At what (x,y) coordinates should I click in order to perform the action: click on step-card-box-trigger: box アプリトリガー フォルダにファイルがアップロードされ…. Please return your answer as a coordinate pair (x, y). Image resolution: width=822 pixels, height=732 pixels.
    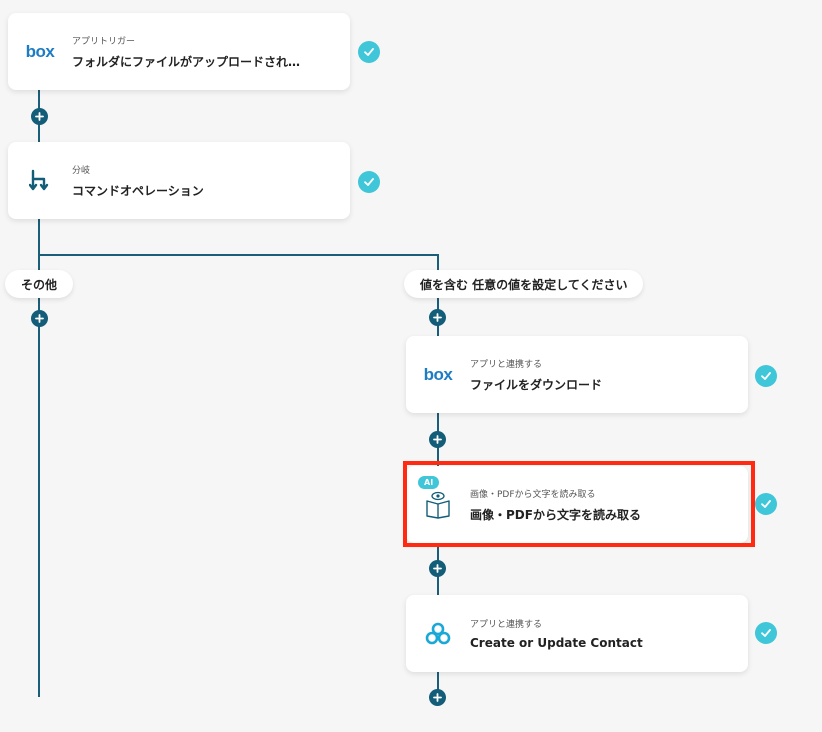
    Looking at the image, I should click on (179, 51).